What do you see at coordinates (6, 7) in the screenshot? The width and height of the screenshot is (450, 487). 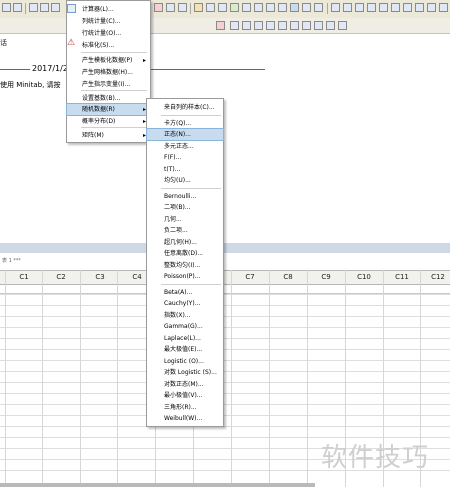 I see `save-icon` at bounding box center [6, 7].